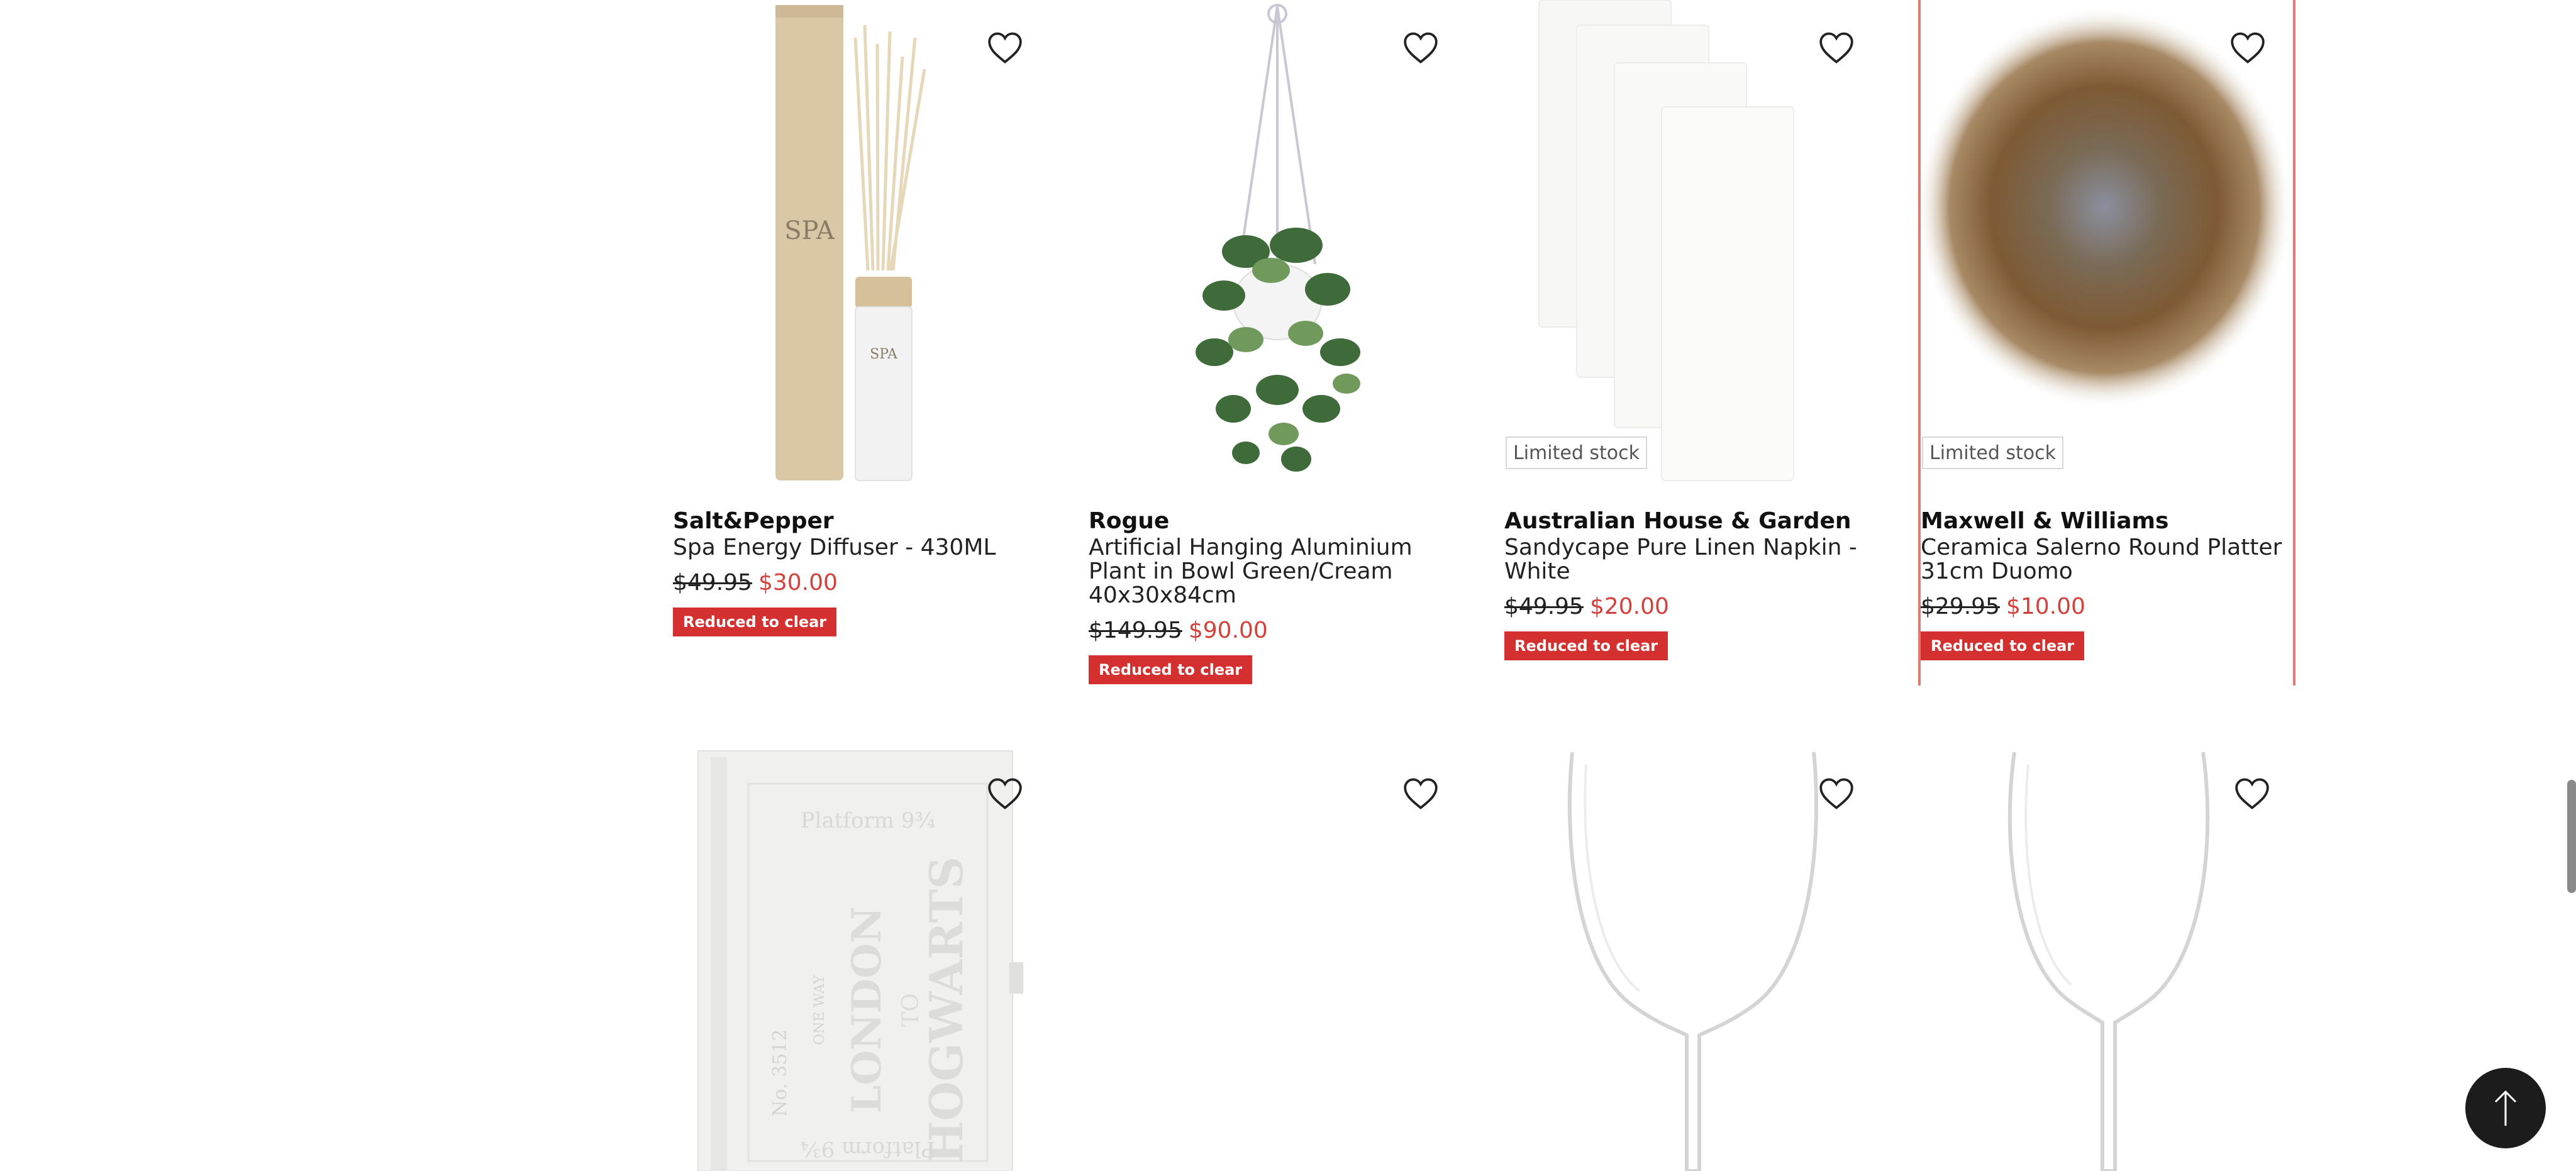  I want to click on product-name: Sandycape Pure Linen Napkin - White, so click(1693, 560).